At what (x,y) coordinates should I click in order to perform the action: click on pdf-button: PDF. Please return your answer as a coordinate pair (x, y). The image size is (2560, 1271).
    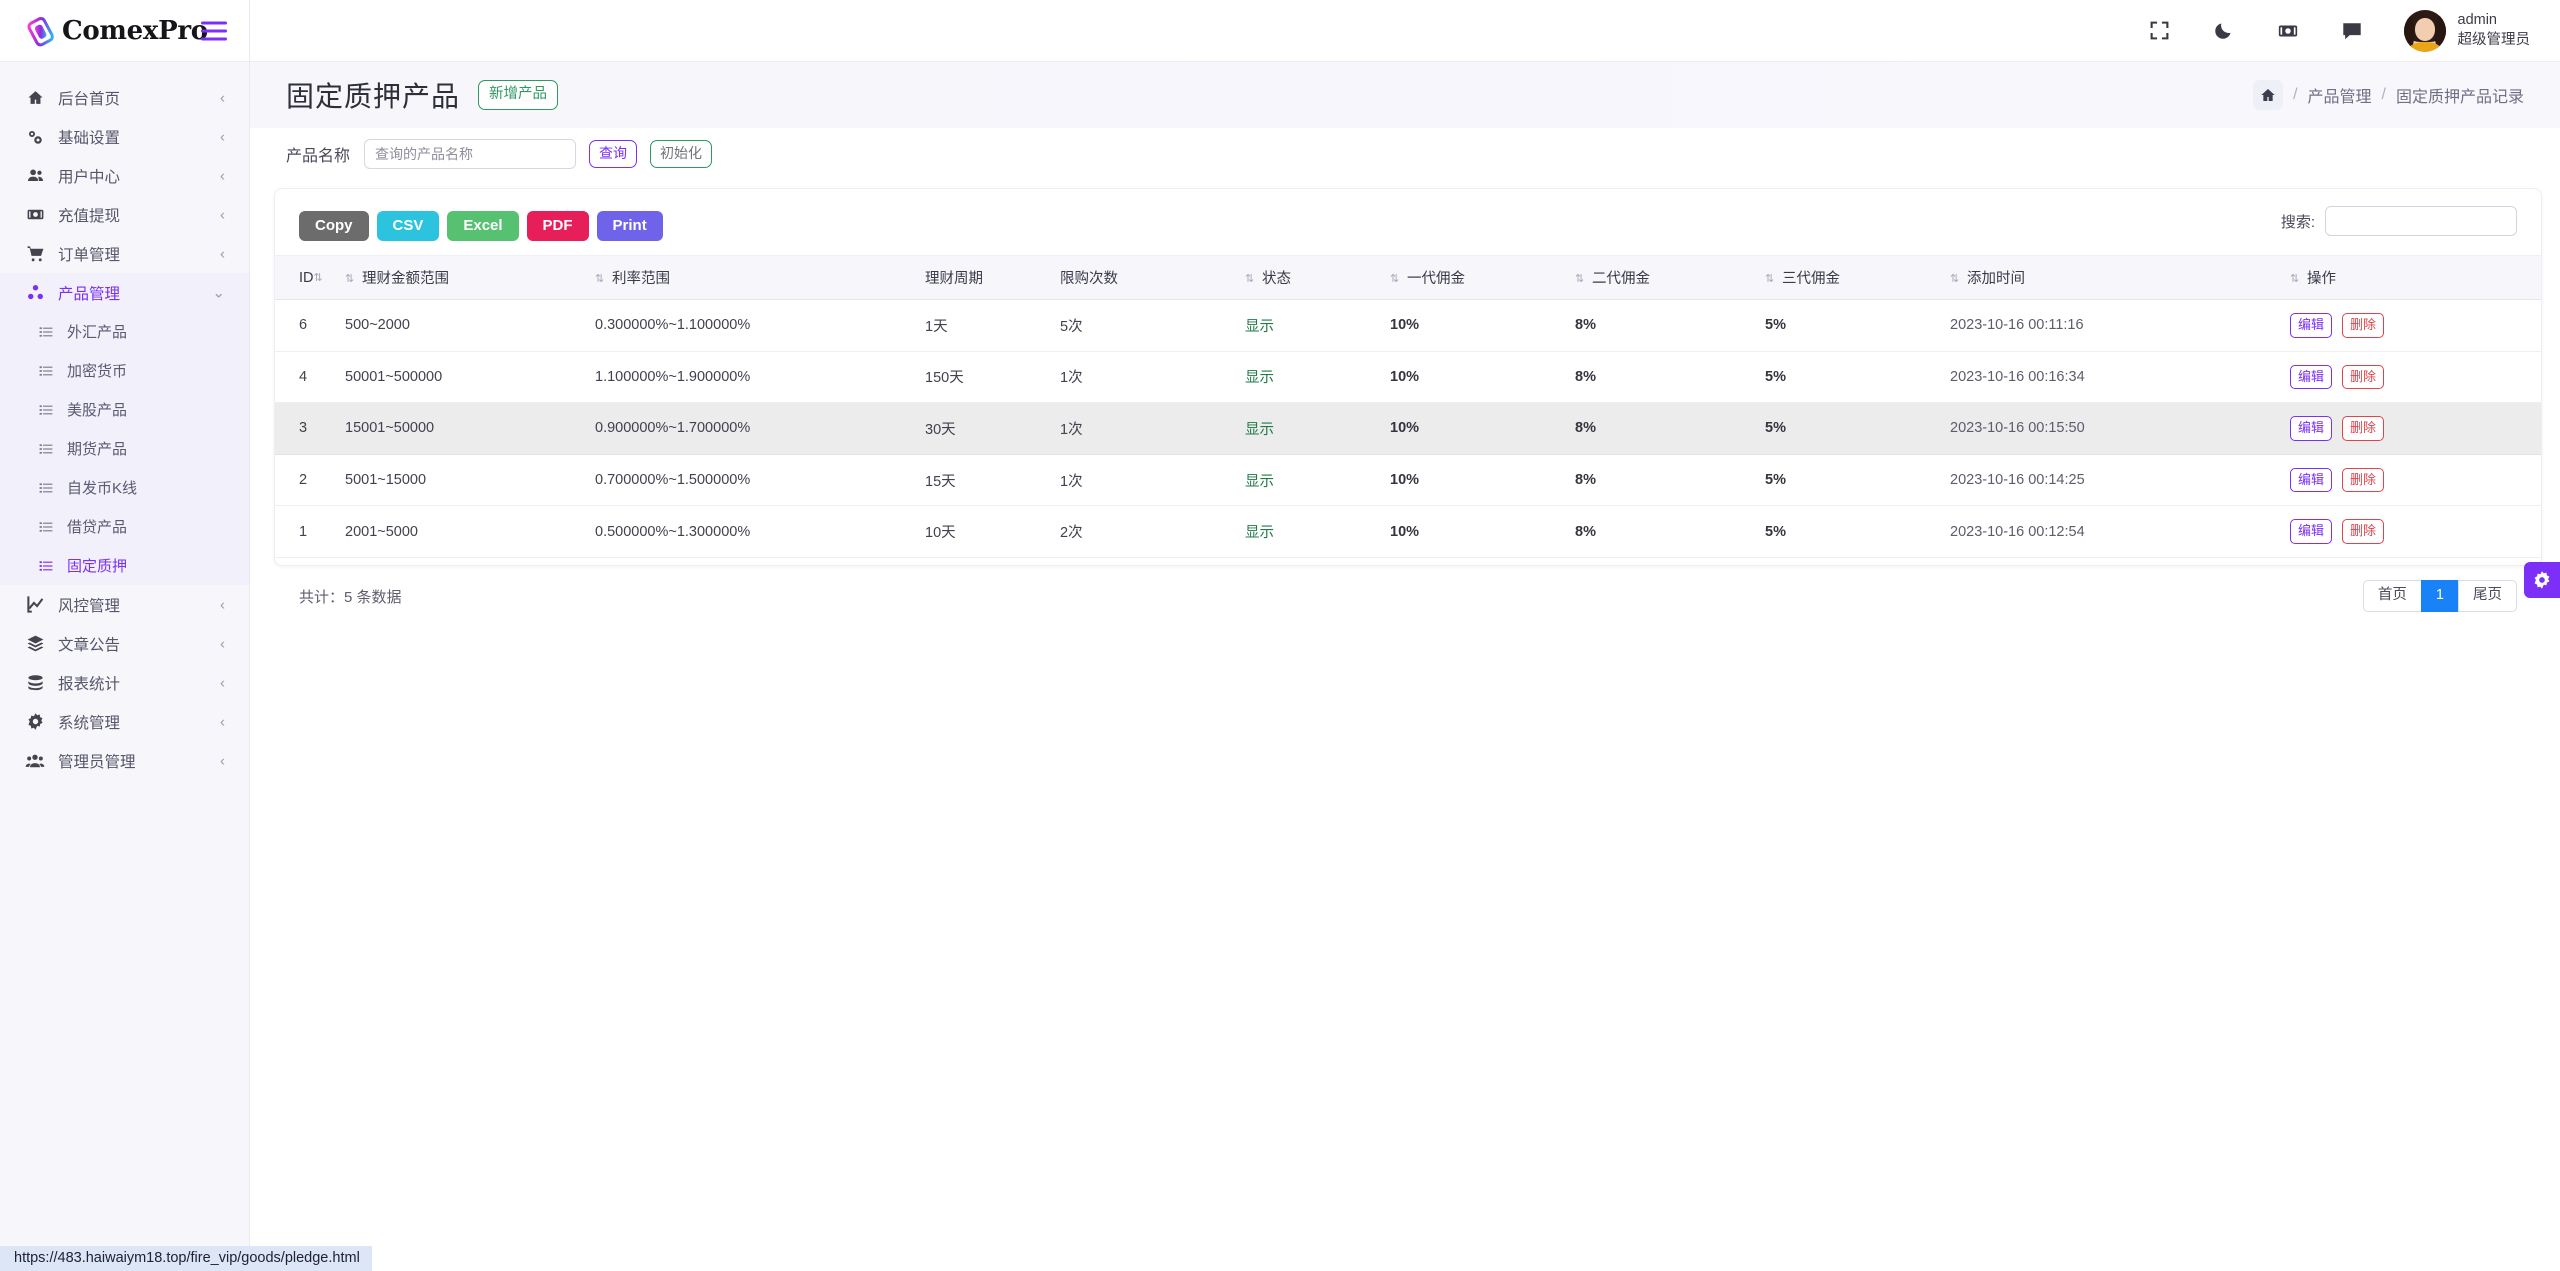
    Looking at the image, I should click on (557, 226).